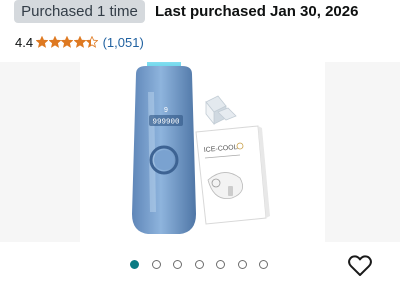 This screenshot has height=300, width=400. I want to click on product-box-illustration: ICE-COOL, so click(232, 175).